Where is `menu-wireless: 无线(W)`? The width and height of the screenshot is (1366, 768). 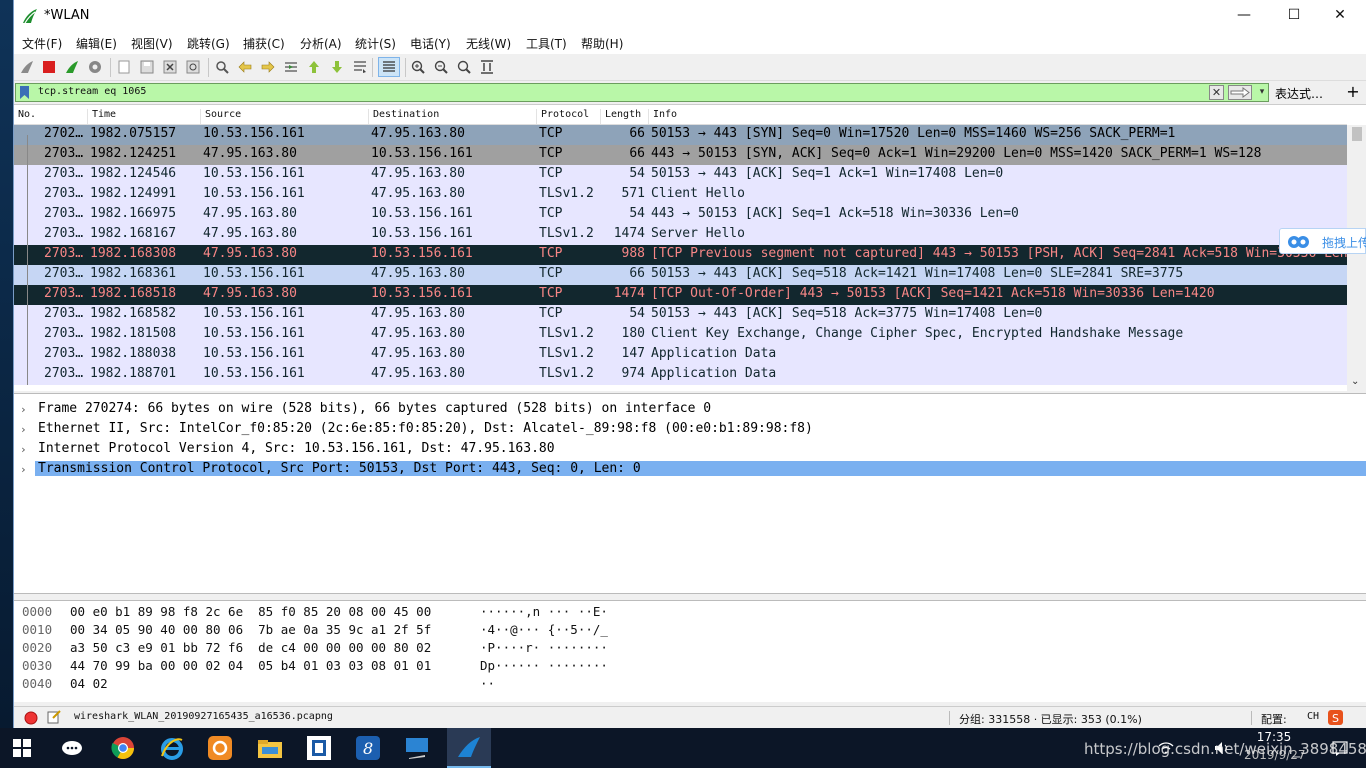
menu-wireless: 无线(W) is located at coordinates (488, 43).